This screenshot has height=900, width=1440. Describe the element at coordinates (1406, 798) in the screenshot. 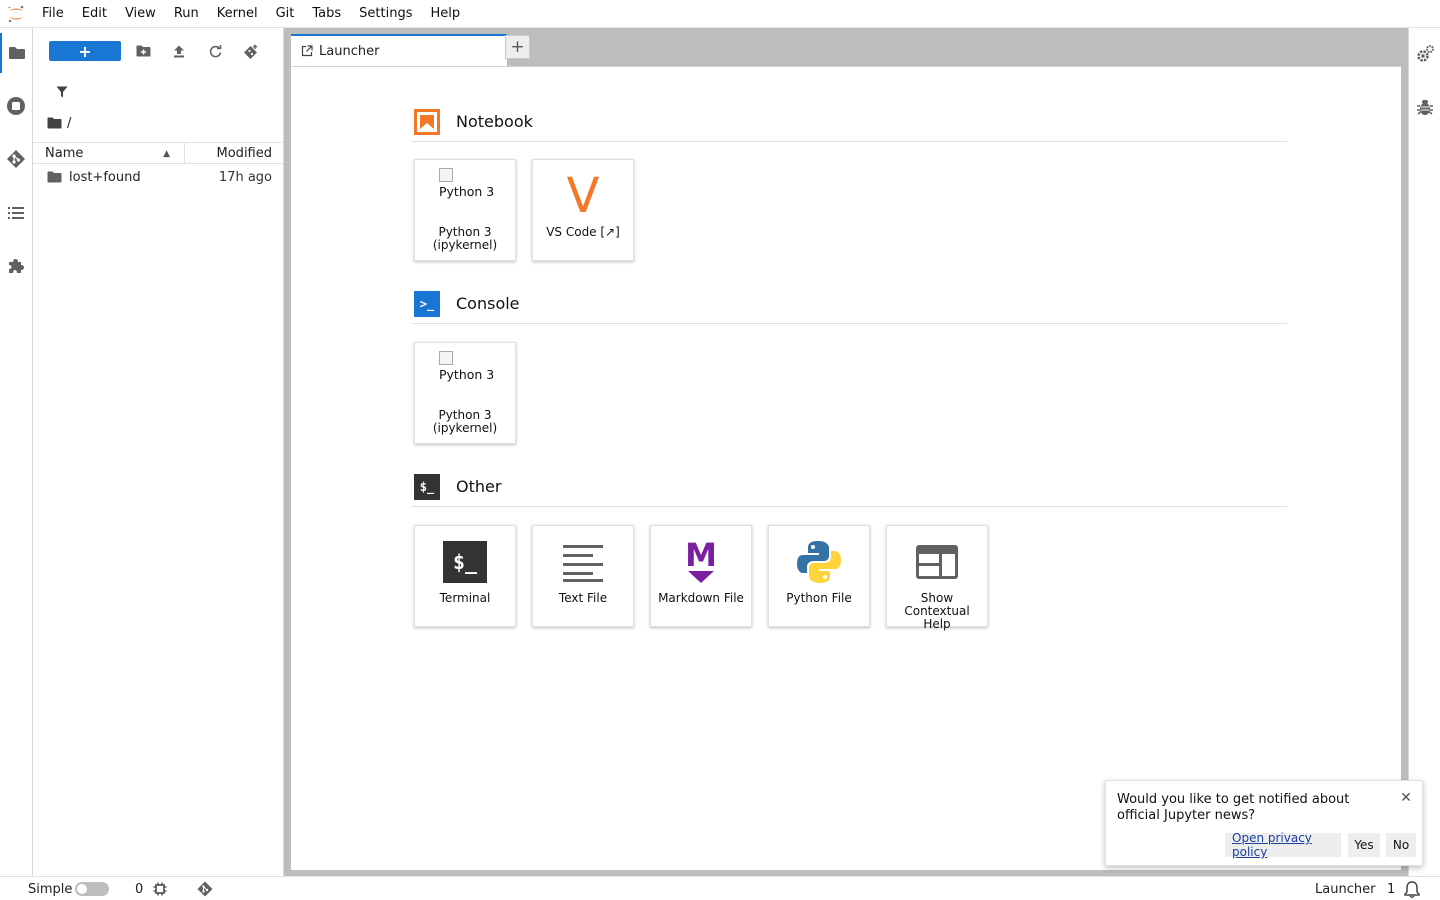

I see `close-icon: ✕` at that location.